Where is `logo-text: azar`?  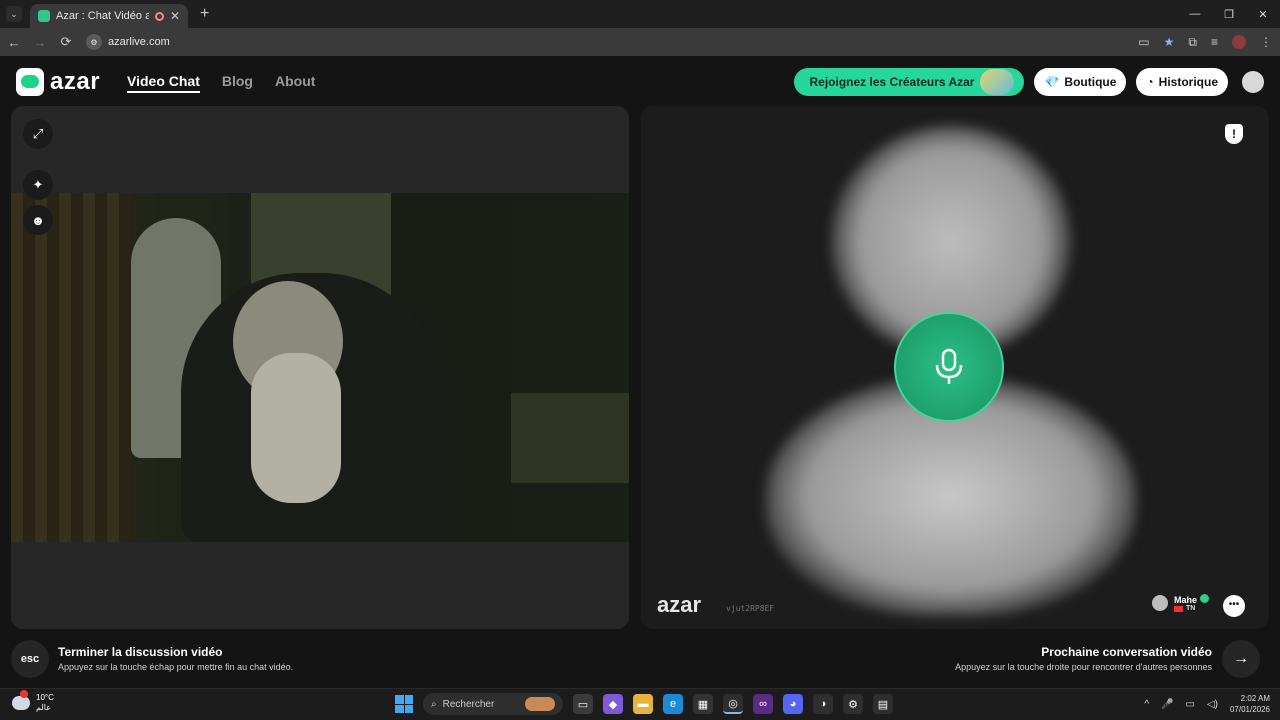
logo-text: azar is located at coordinates (75, 81).